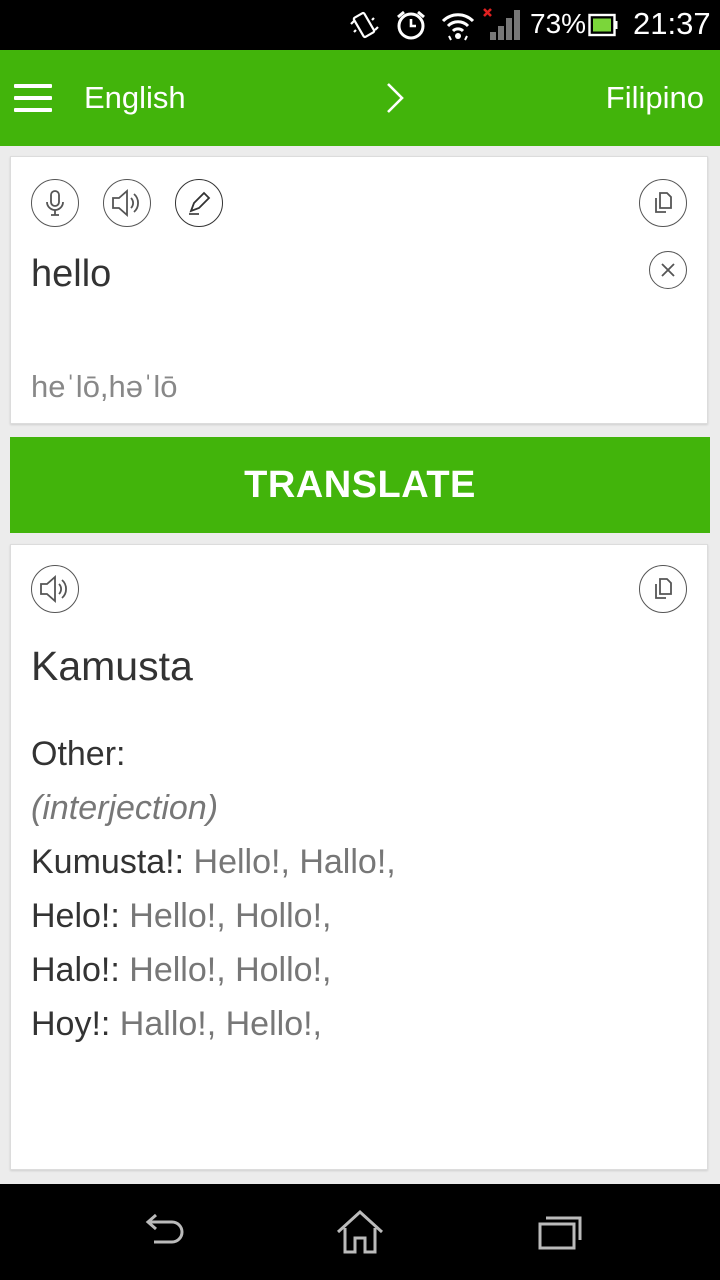 The height and width of the screenshot is (1280, 720). I want to click on list-item: Kumusta!: Hello!, Hallo!,, so click(213, 862).